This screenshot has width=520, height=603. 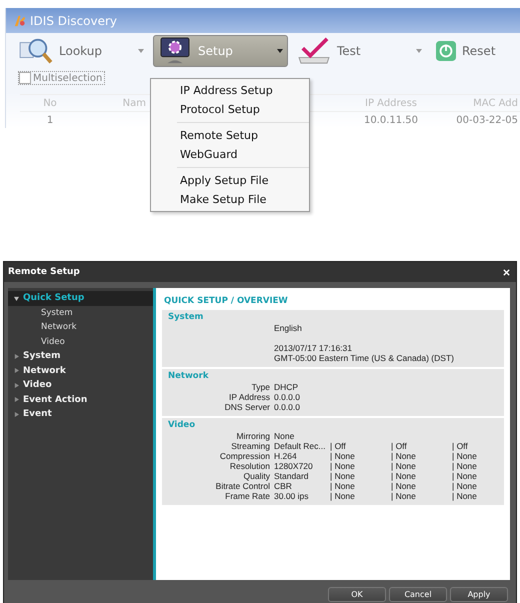 What do you see at coordinates (80, 371) in the screenshot?
I see `tree-item: Network` at bounding box center [80, 371].